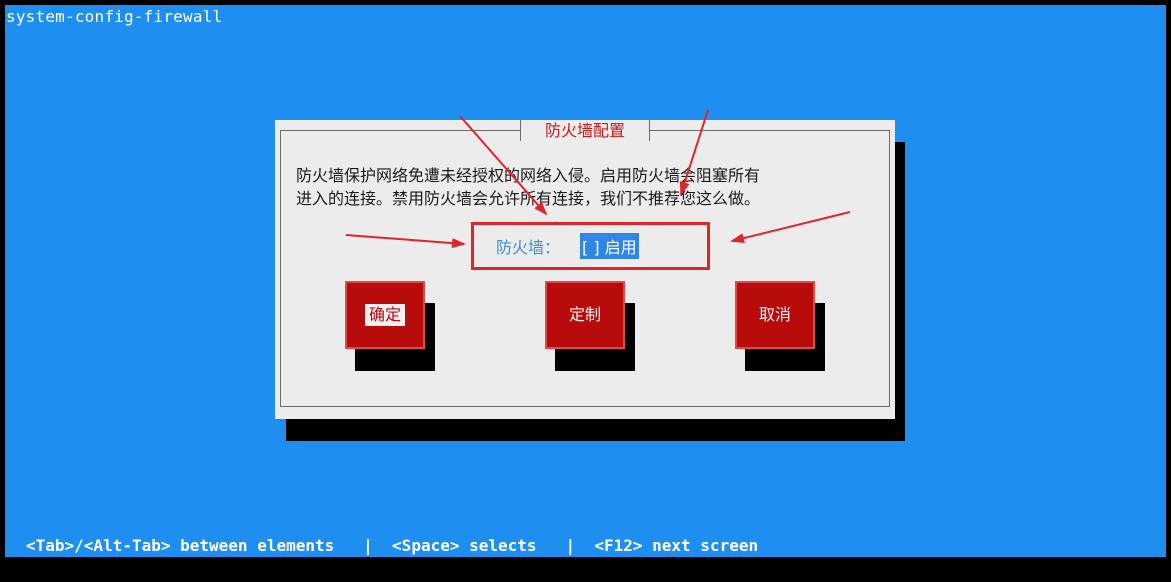 The image size is (1171, 582). I want to click on ok-button: 确定, so click(385, 315).